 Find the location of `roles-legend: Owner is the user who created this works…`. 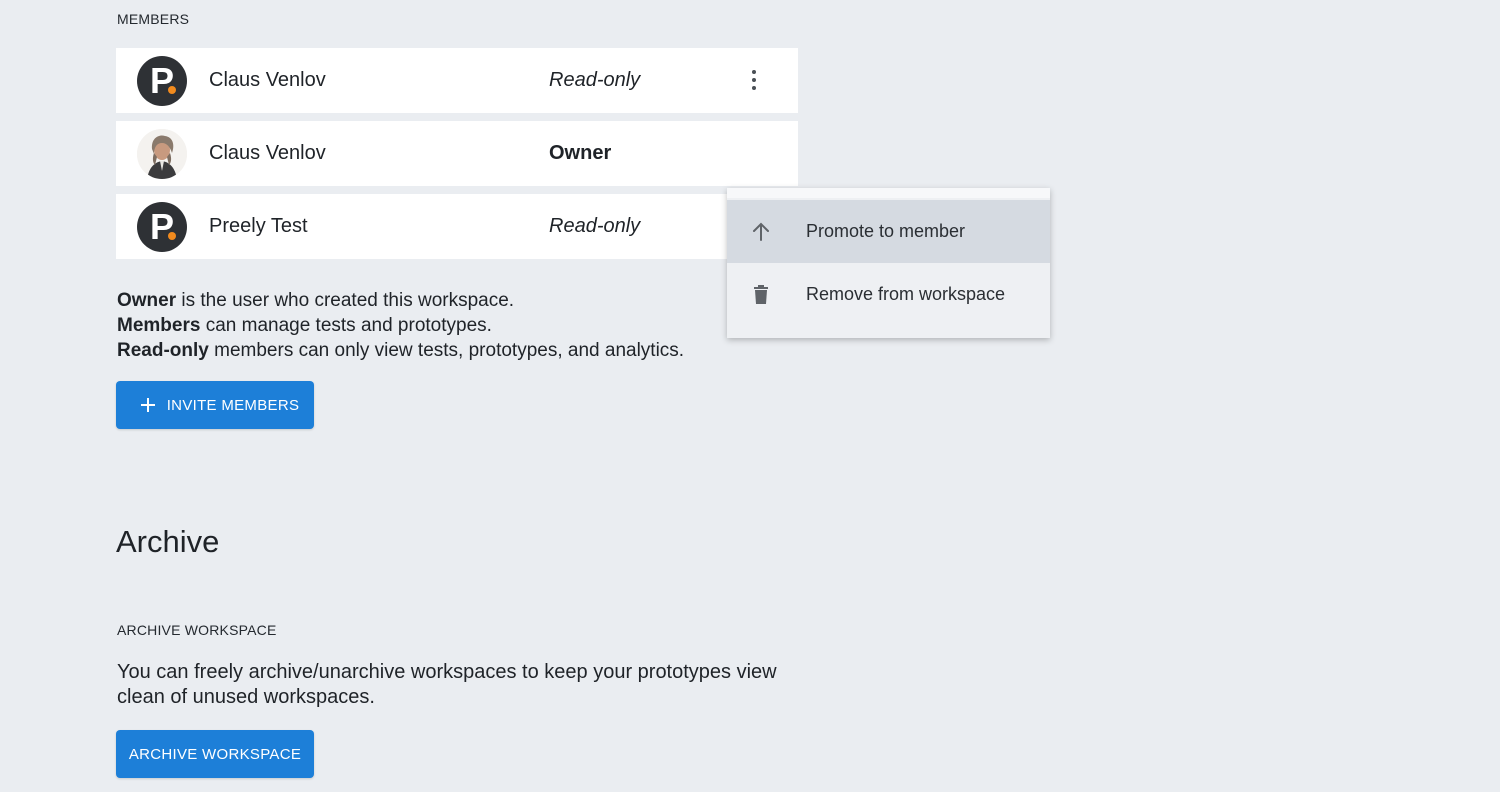

roles-legend: Owner is the user who created this works… is located at coordinates (400, 325).